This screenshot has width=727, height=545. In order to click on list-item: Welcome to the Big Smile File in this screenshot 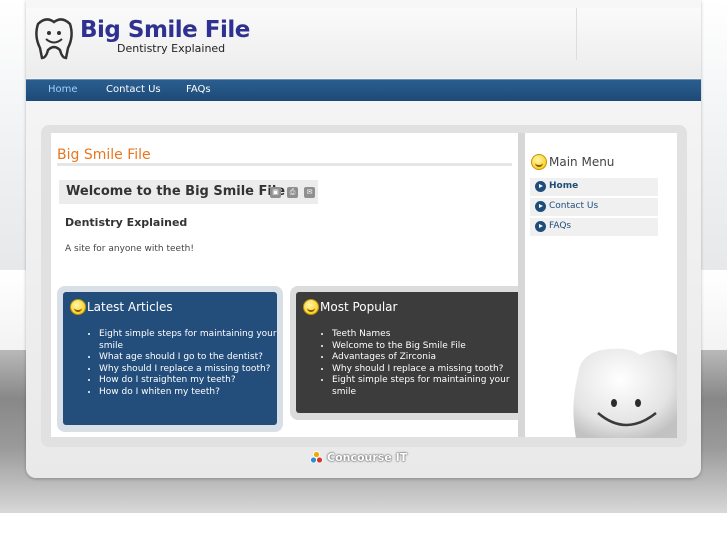, I will do `click(429, 347)`.